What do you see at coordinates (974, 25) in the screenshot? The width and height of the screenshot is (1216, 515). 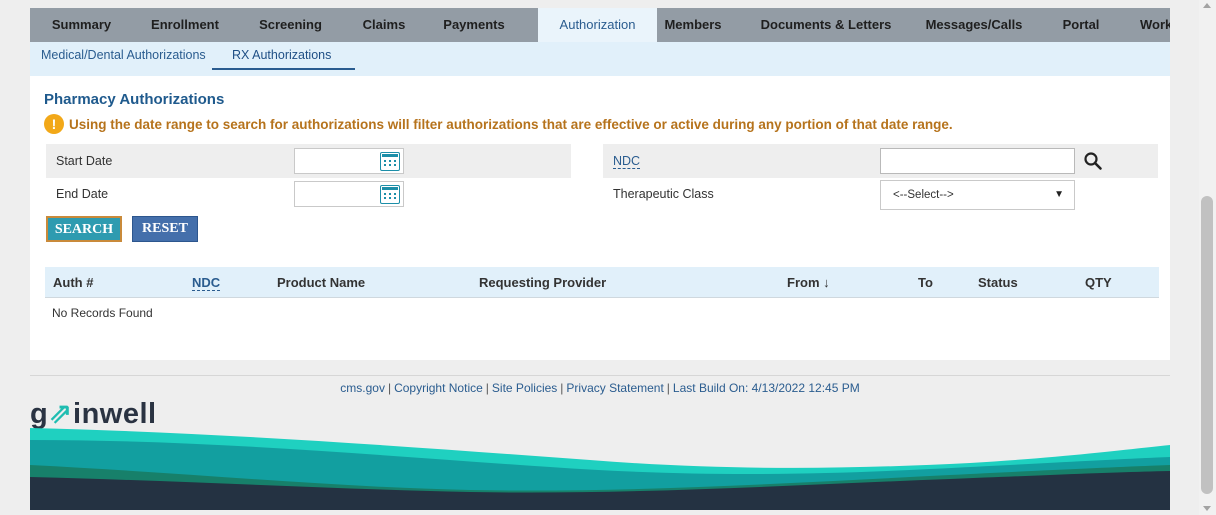 I see `tab-messages-calls: Messages/Calls` at bounding box center [974, 25].